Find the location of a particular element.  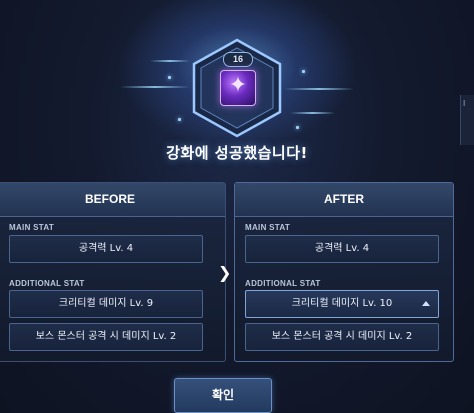

before-main-stat: 공격력 Lv. 4 is located at coordinates (106, 249).